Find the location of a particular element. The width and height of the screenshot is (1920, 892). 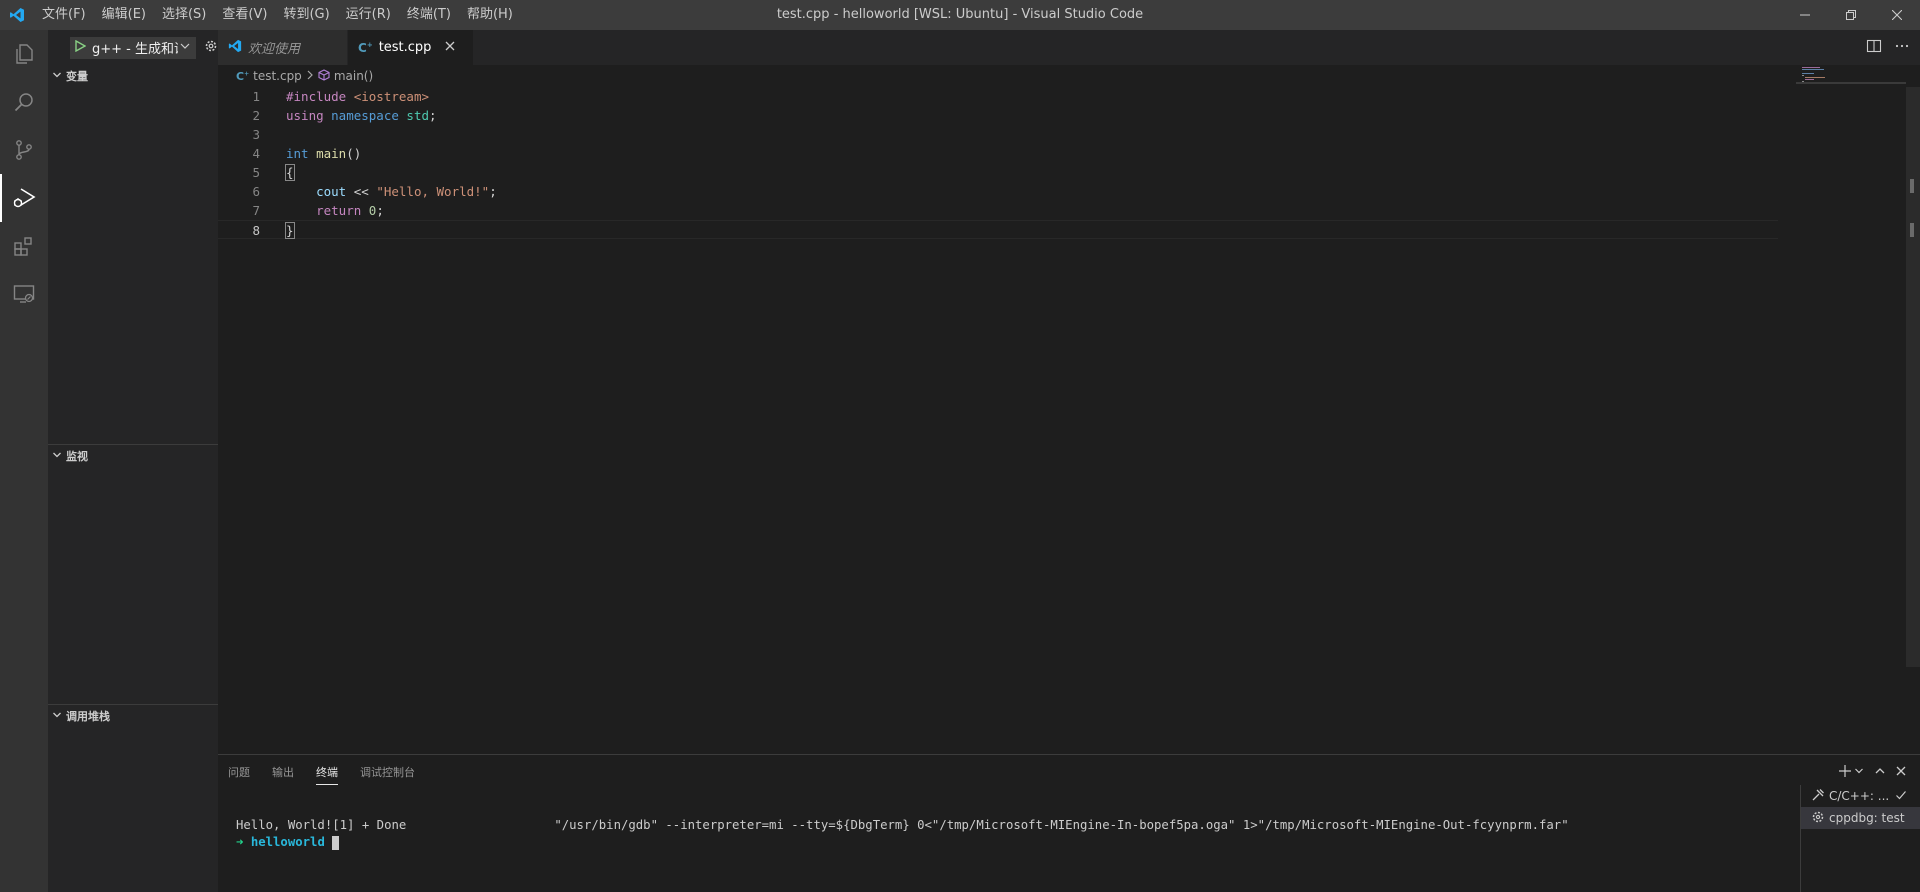

activity-remote-explorer is located at coordinates (24, 294).